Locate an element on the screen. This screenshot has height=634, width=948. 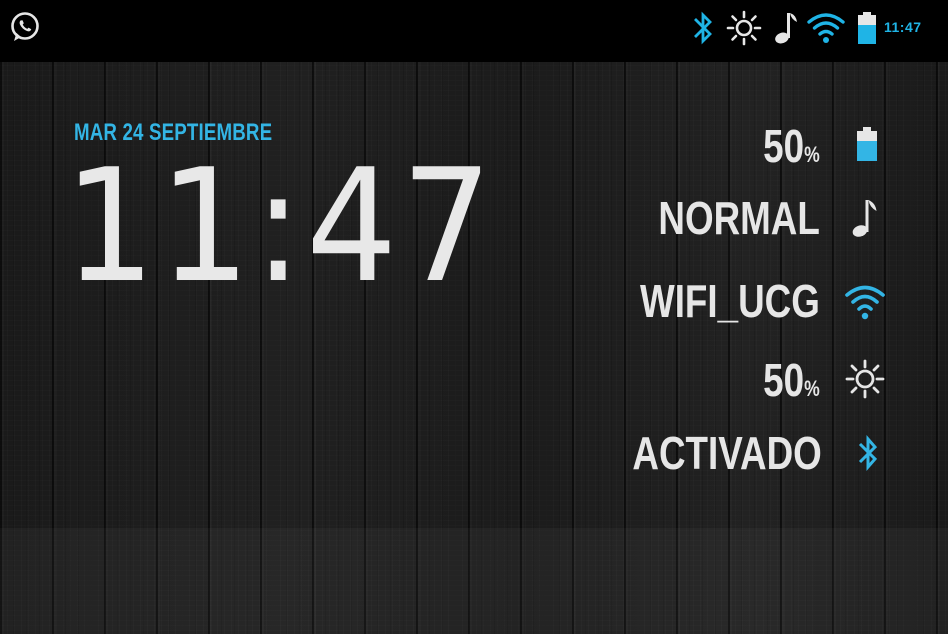
battery-unit: % is located at coordinates (812, 154).